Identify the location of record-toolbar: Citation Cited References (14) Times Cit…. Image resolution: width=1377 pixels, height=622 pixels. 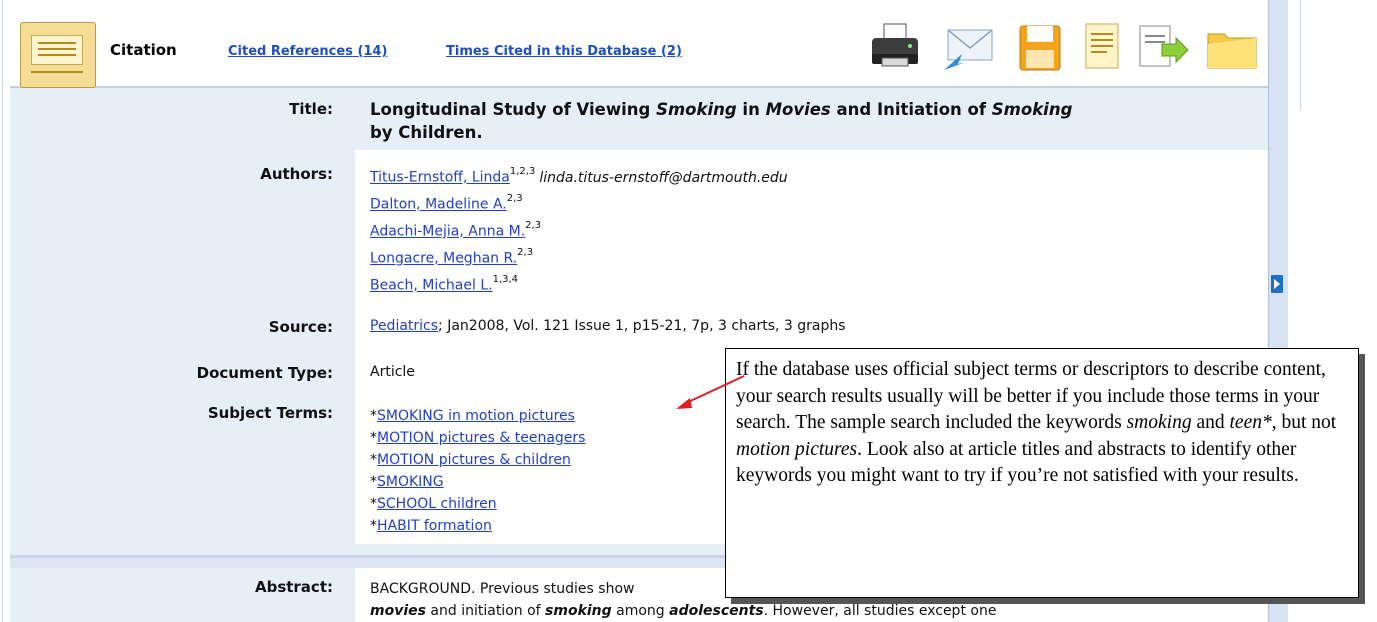
(639, 48).